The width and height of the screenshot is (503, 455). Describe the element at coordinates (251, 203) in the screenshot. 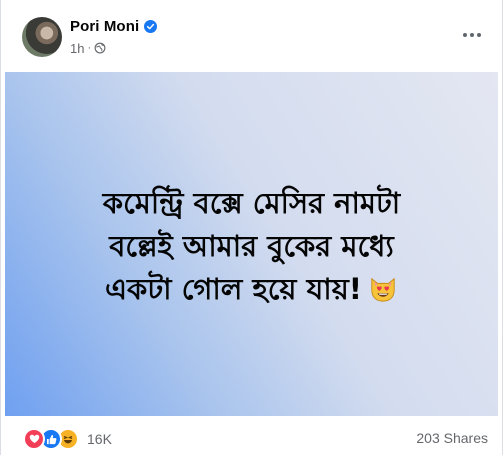

I see `post-text-line-1: কমেন্ট্রি বক্সে মেসির নামটা` at that location.